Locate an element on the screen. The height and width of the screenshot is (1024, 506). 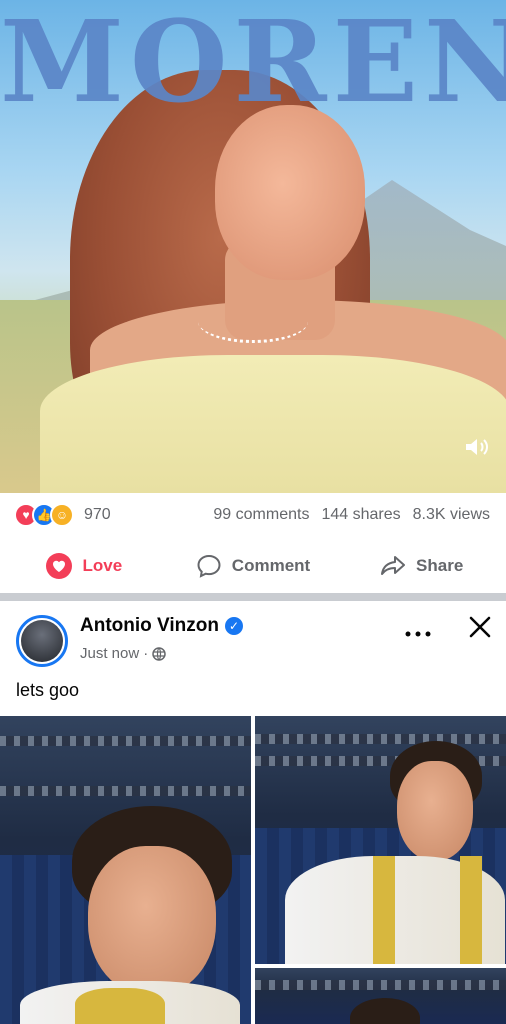
comment-label: Comment is located at coordinates (271, 565).